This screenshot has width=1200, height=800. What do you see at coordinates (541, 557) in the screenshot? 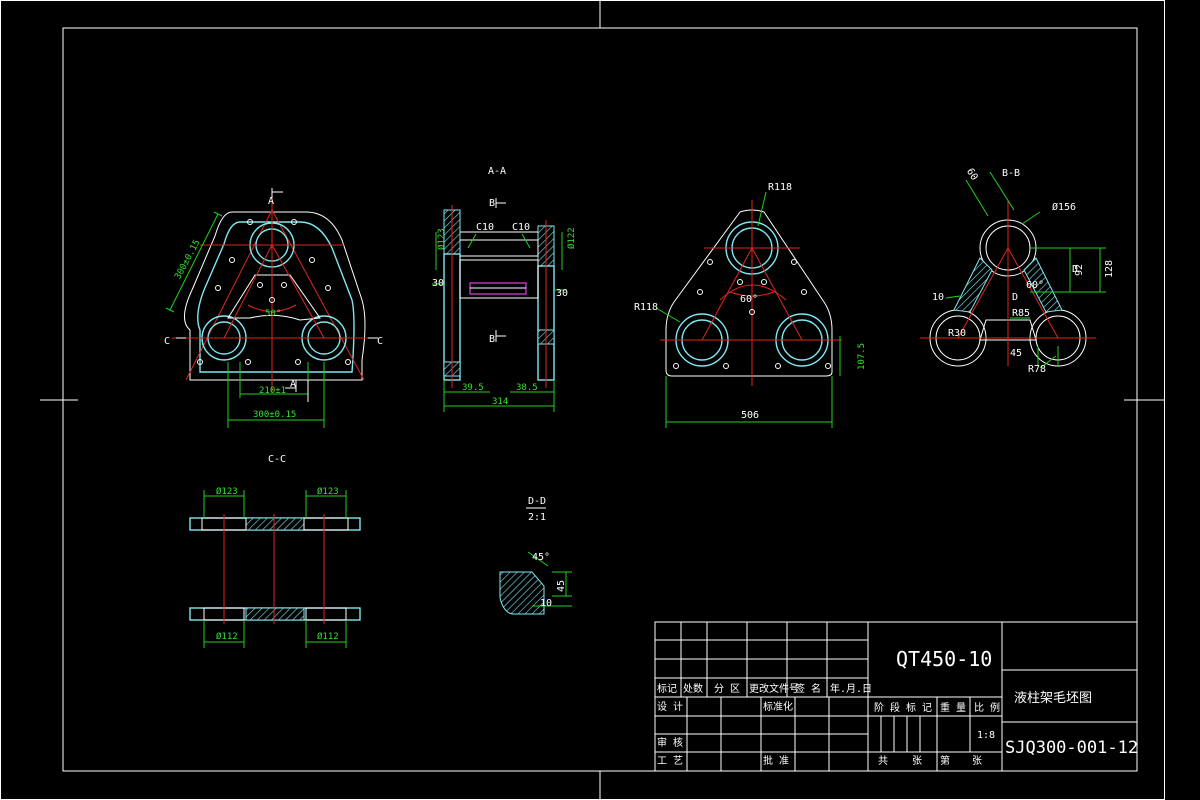
I see `dim-dd-45deg: 45°` at bounding box center [541, 557].